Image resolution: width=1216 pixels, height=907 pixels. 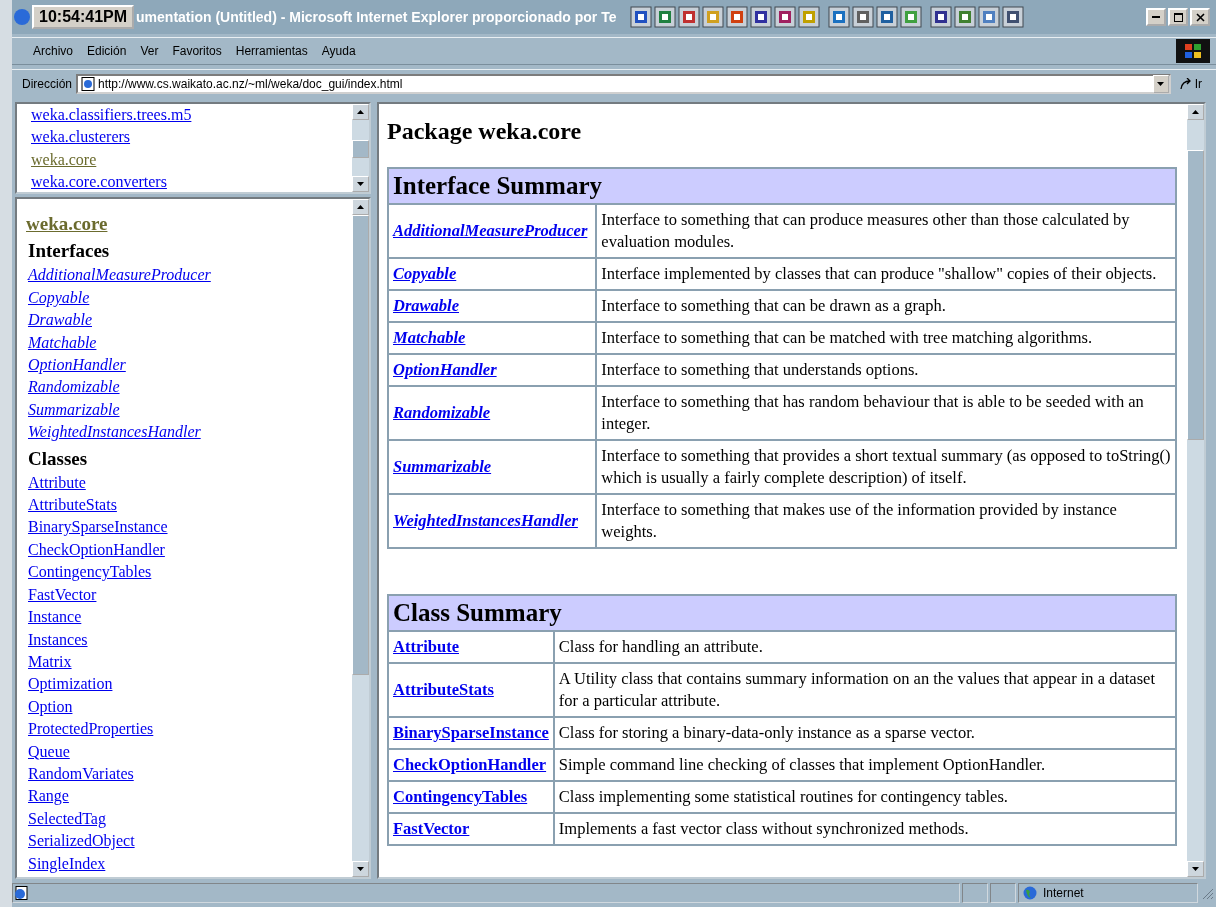 What do you see at coordinates (53, 51) in the screenshot?
I see `menu-item: Archivo` at bounding box center [53, 51].